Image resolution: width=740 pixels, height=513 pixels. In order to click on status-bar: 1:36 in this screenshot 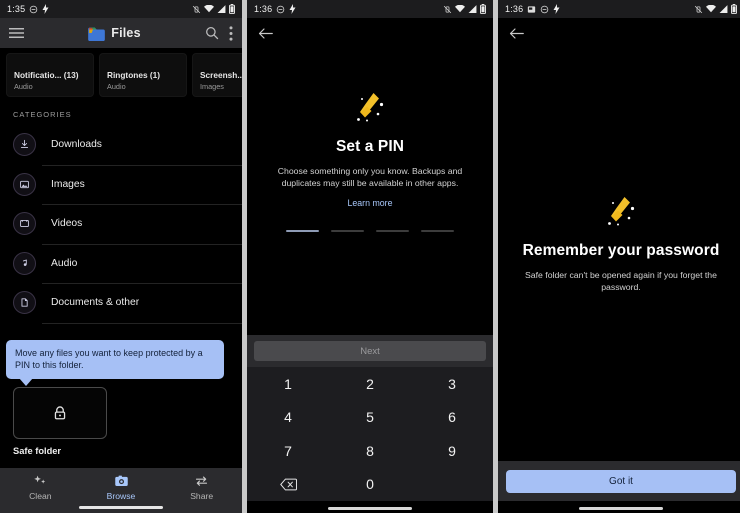, I will do `click(619, 9)`.